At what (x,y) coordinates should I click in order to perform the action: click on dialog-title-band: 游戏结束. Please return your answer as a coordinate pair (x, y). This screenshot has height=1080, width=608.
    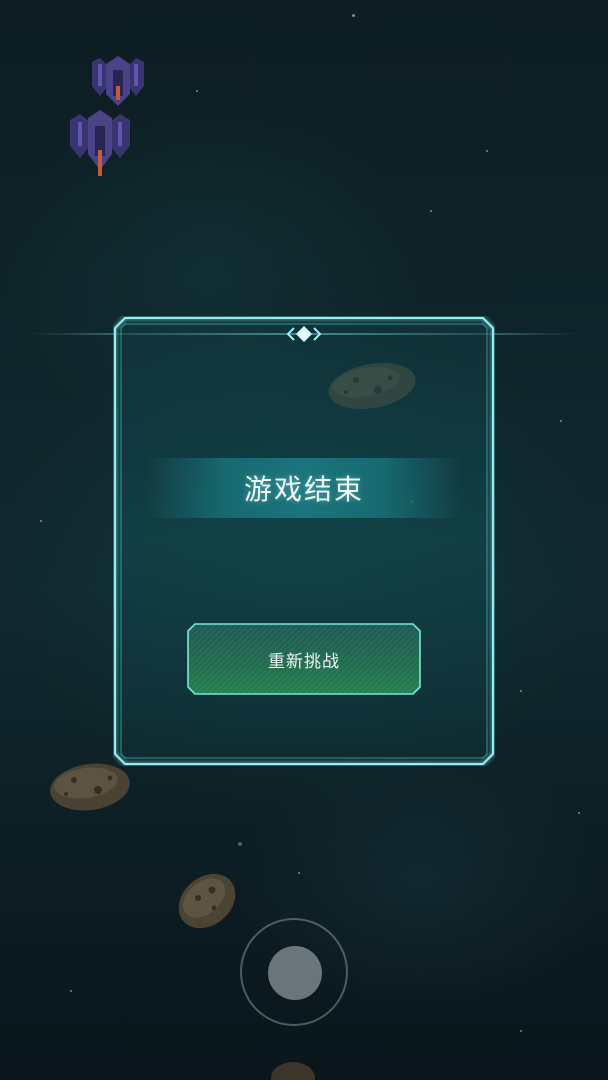
    Looking at the image, I should click on (304, 488).